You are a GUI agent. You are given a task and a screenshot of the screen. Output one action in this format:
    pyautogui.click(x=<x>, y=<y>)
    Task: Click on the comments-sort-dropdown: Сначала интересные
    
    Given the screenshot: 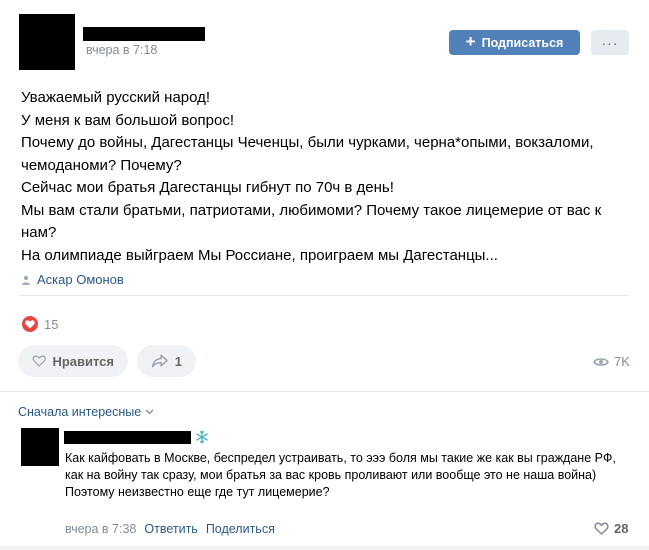 What is the action you would take?
    pyautogui.click(x=86, y=412)
    